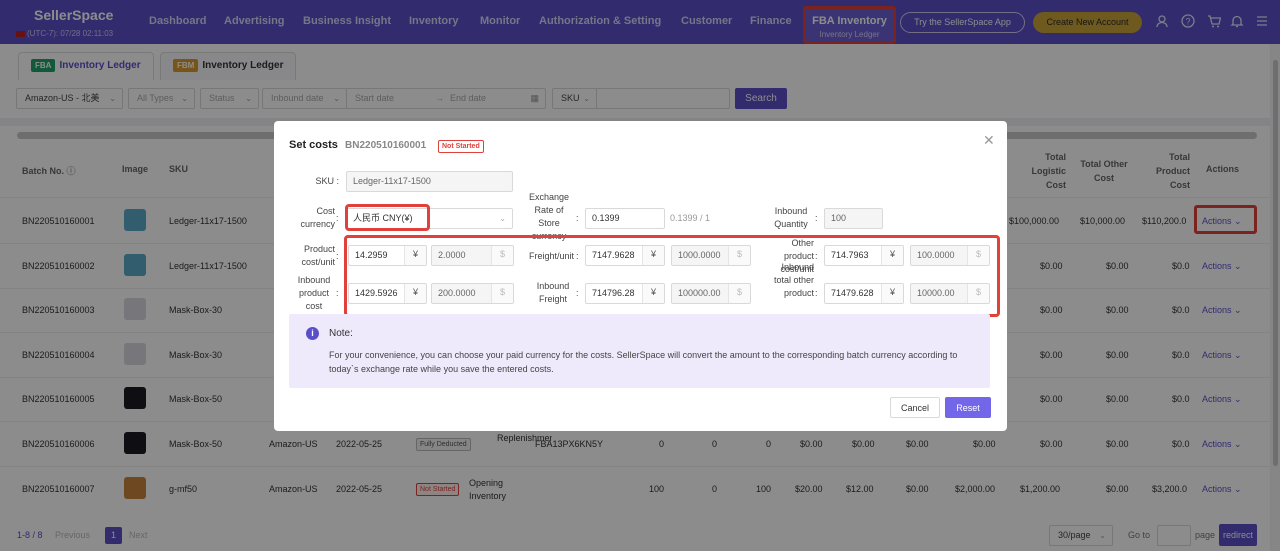 The width and height of the screenshot is (1280, 551). Describe the element at coordinates (791, 217) in the screenshot. I see `inbound-qty-label: Inbound Quantity` at that location.